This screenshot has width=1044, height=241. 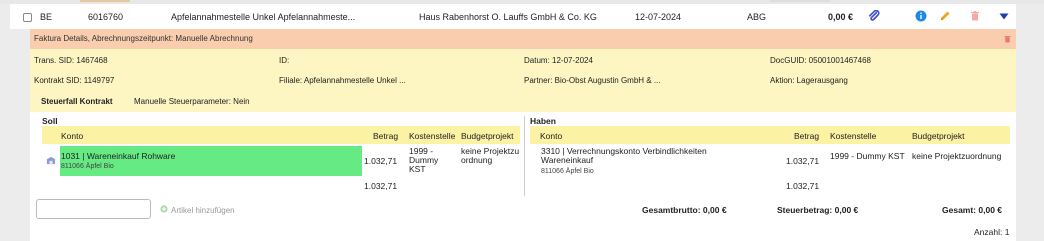 What do you see at coordinates (524, 156) in the screenshot?
I see `column-divider` at bounding box center [524, 156].